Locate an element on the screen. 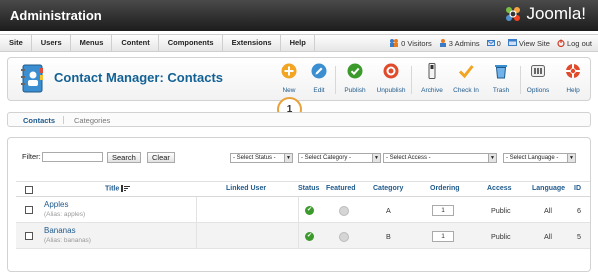  publish-label: Publish is located at coordinates (355, 90).